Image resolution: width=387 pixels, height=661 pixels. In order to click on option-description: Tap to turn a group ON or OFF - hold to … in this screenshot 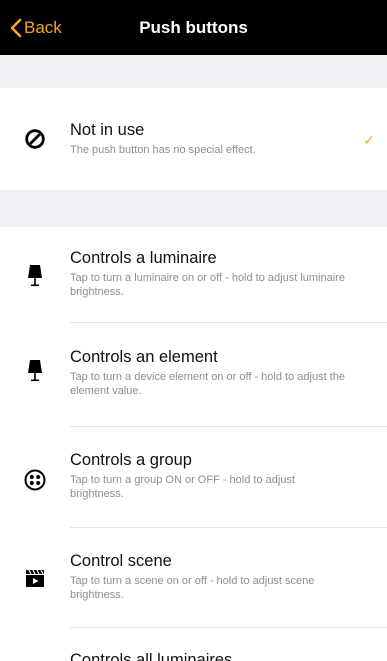, I will do `click(182, 487)`.